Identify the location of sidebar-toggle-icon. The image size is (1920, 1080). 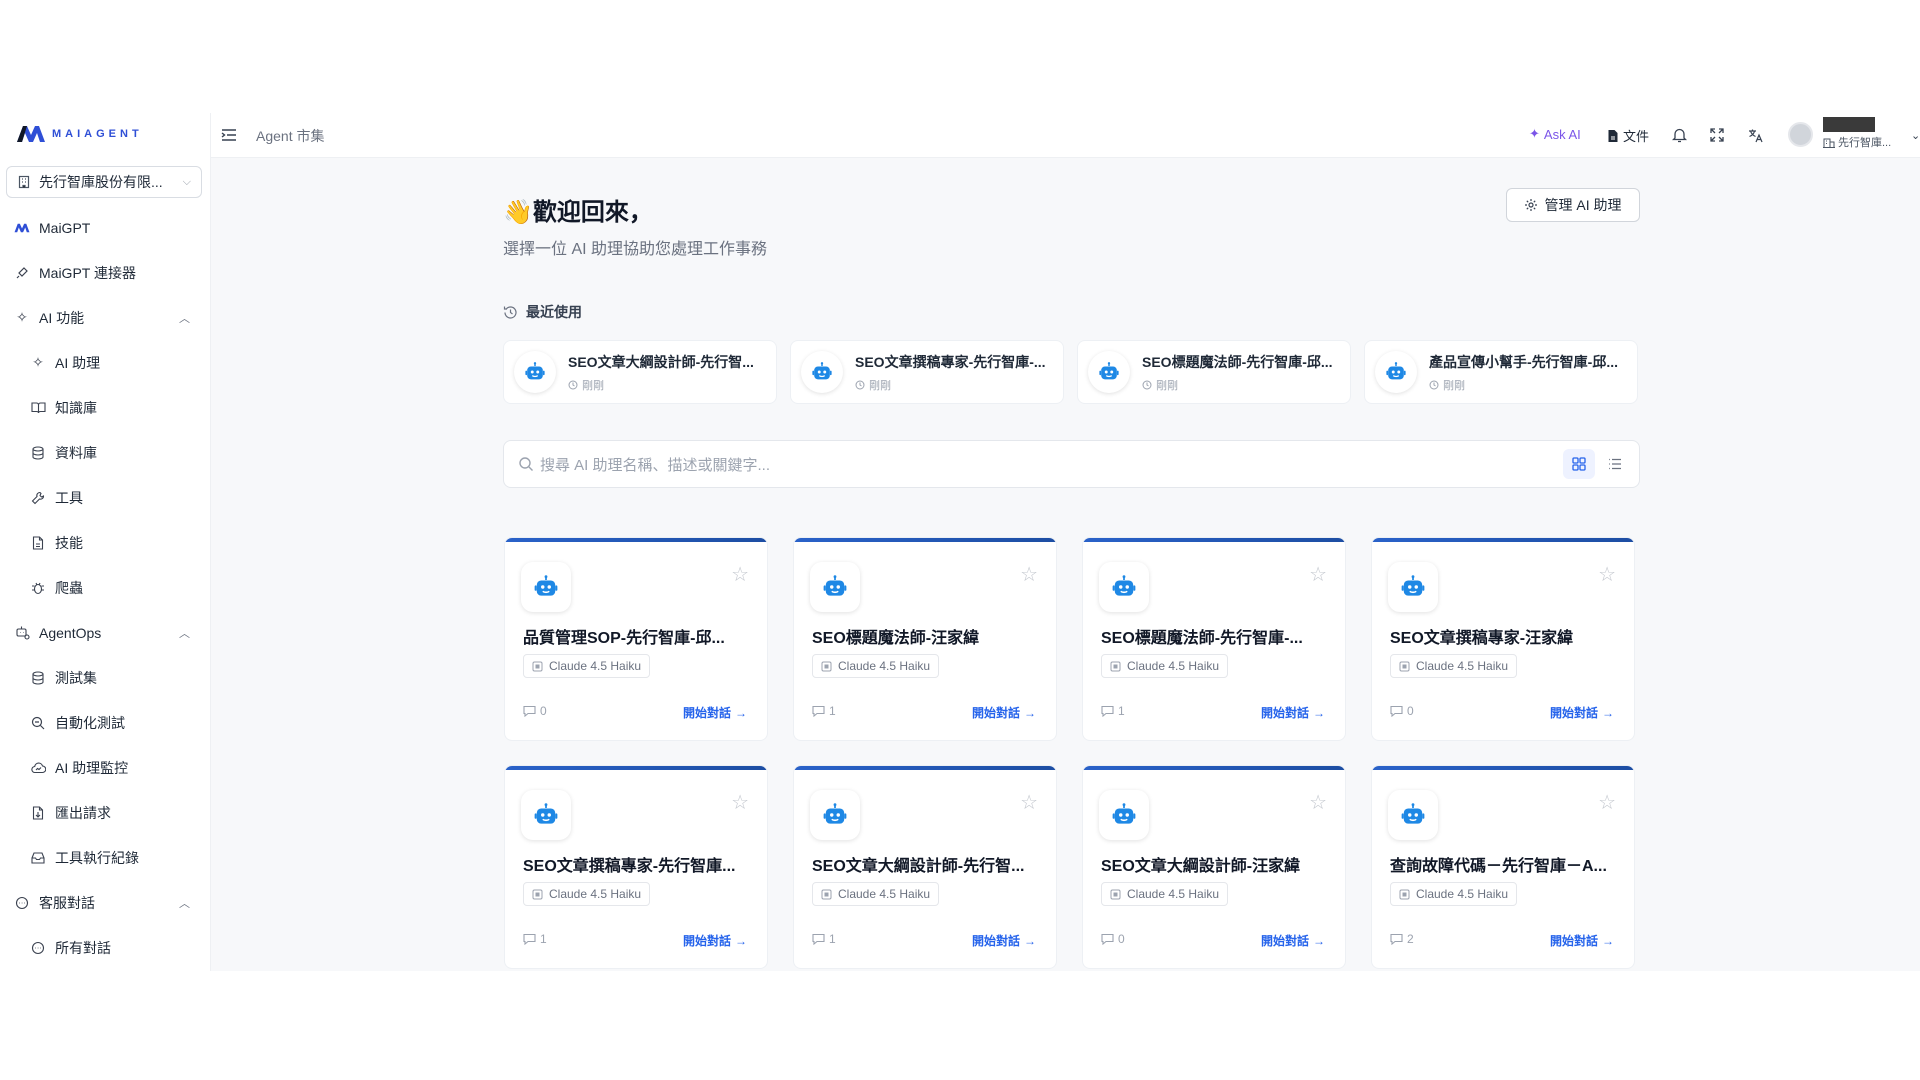
(229, 135).